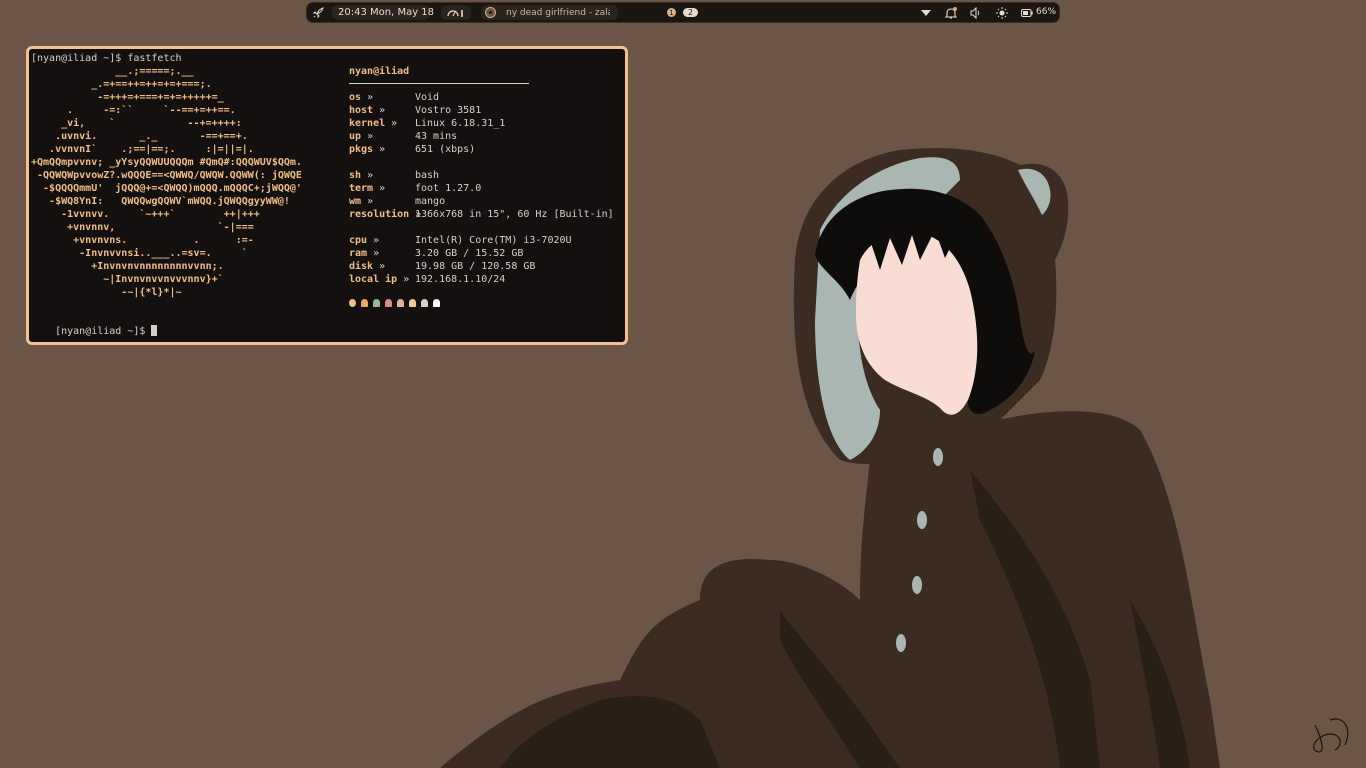 The image size is (1366, 768). Describe the element at coordinates (385, 214) in the screenshot. I see `info-key: resolution »` at that location.